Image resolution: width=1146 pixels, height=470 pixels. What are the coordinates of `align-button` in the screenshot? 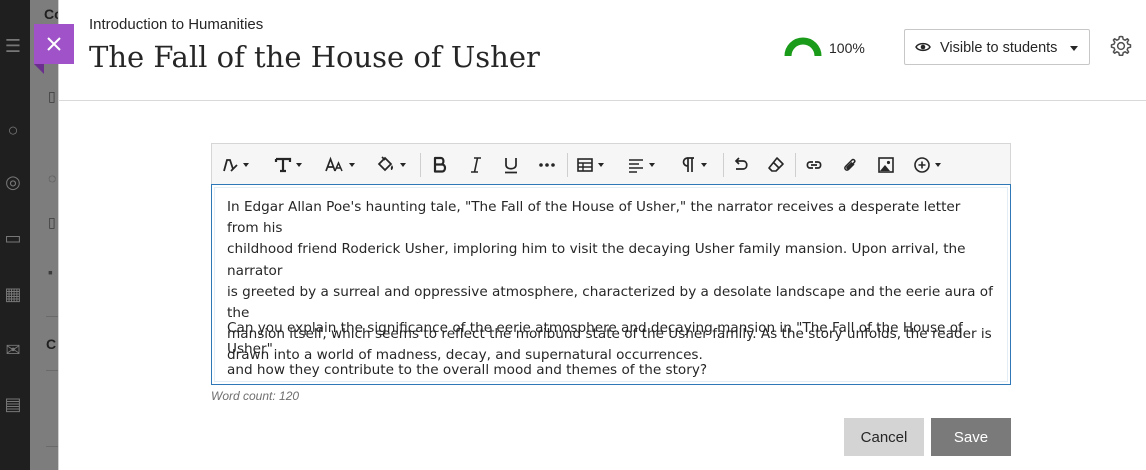 It's located at (641, 165).